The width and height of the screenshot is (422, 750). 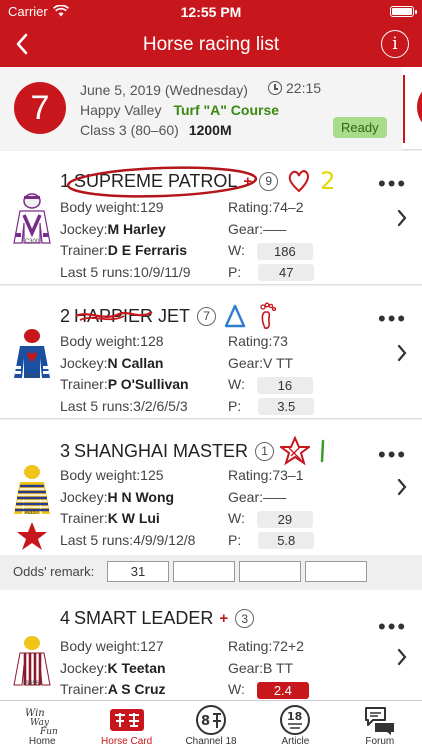 What do you see at coordinates (32, 357) in the screenshot?
I see `jockey-silk-icon: T372` at bounding box center [32, 357].